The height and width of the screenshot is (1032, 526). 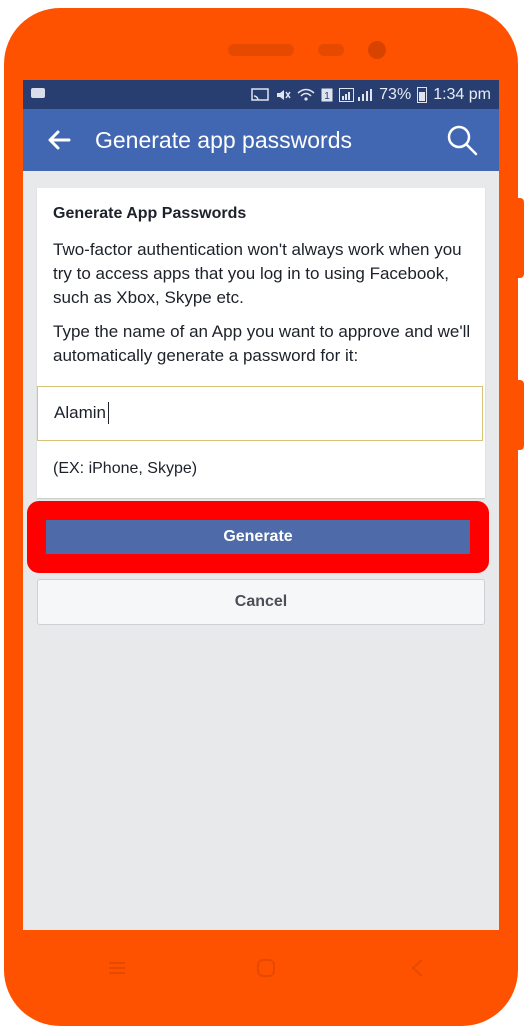 What do you see at coordinates (59, 140) in the screenshot?
I see `arrow-left-icon` at bounding box center [59, 140].